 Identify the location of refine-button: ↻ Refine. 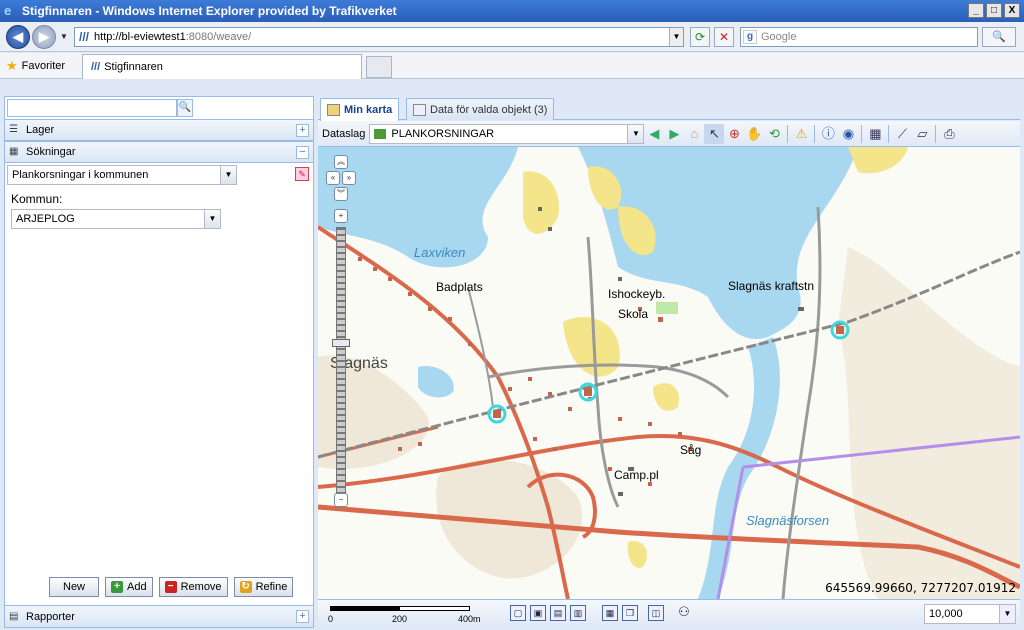
(263, 587).